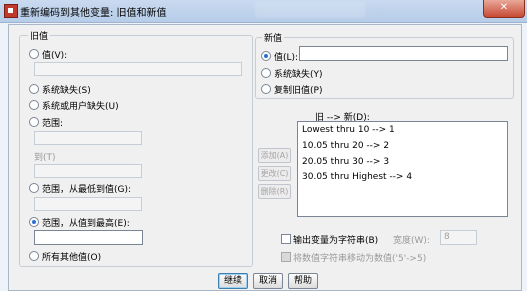 The width and height of the screenshot is (527, 291). I want to click on old-range-lowest-radio, so click(34, 188).